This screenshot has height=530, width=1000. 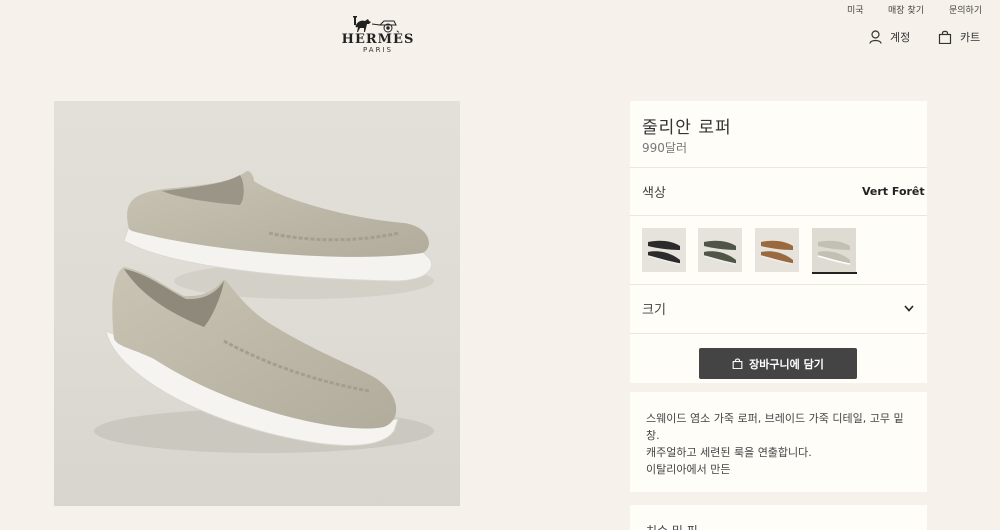 I want to click on carriage-icon, so click(x=375, y=24).